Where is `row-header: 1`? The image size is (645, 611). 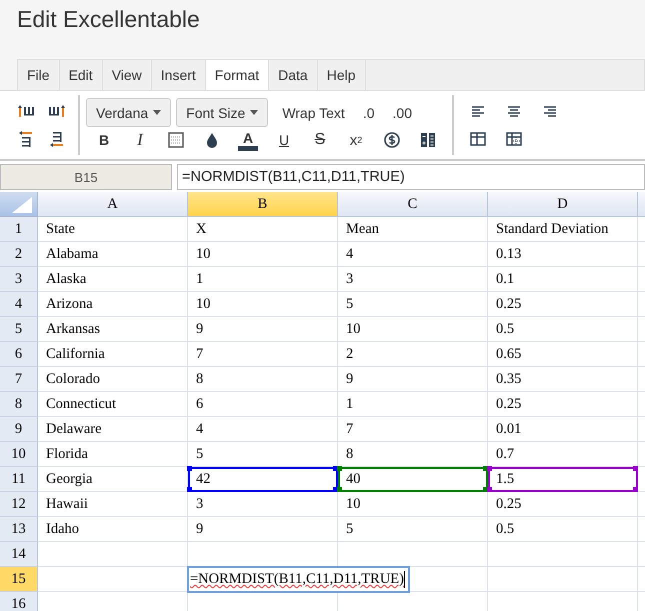
row-header: 1 is located at coordinates (19, 229).